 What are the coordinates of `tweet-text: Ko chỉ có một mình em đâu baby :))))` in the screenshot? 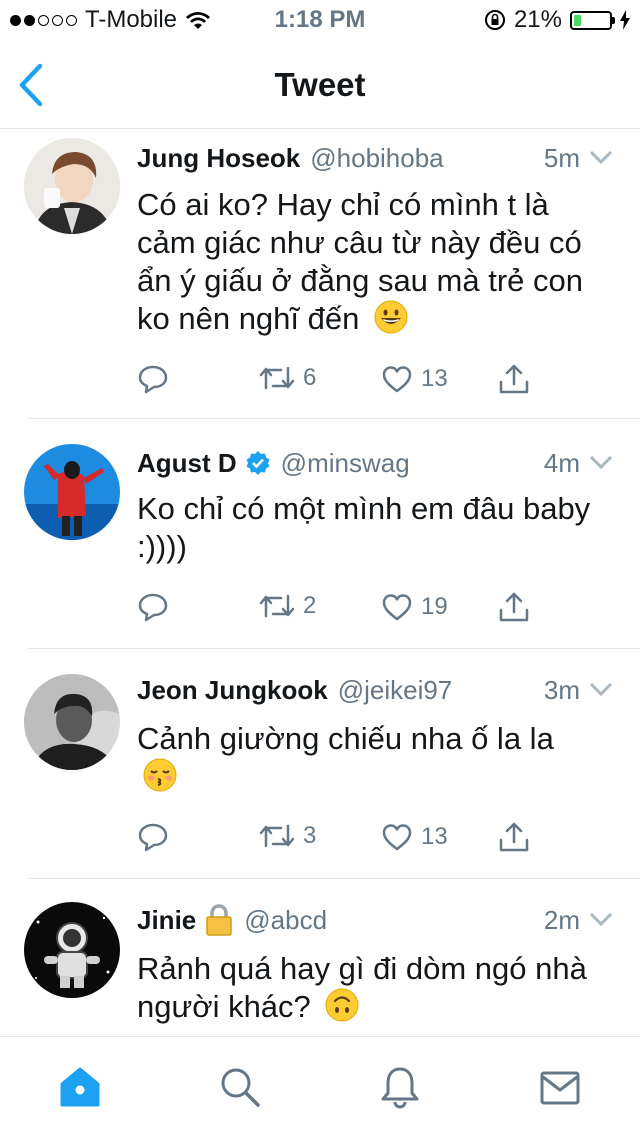 It's located at (373, 528).